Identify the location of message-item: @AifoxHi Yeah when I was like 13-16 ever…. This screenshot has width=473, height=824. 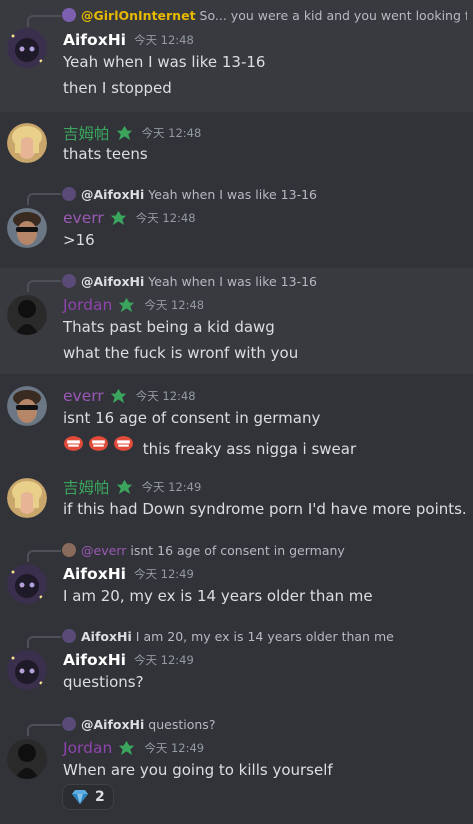
(236, 222).